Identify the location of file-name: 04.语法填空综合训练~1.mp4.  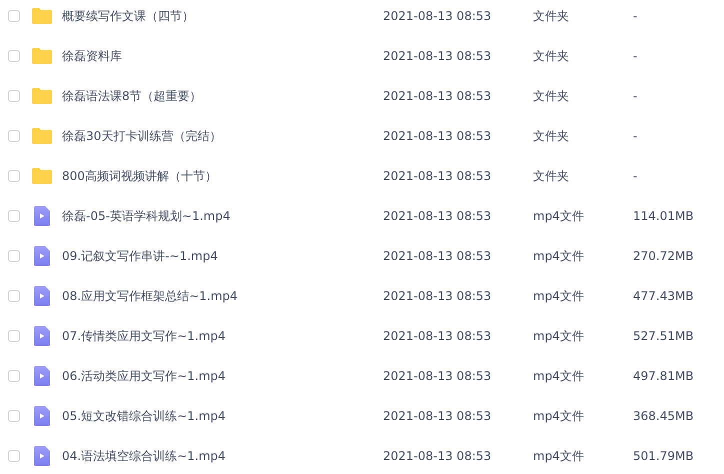
(222, 456).